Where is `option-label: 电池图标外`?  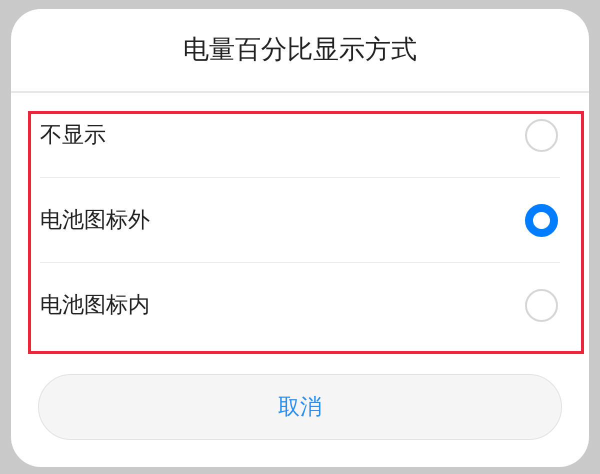 option-label: 电池图标外 is located at coordinates (95, 220).